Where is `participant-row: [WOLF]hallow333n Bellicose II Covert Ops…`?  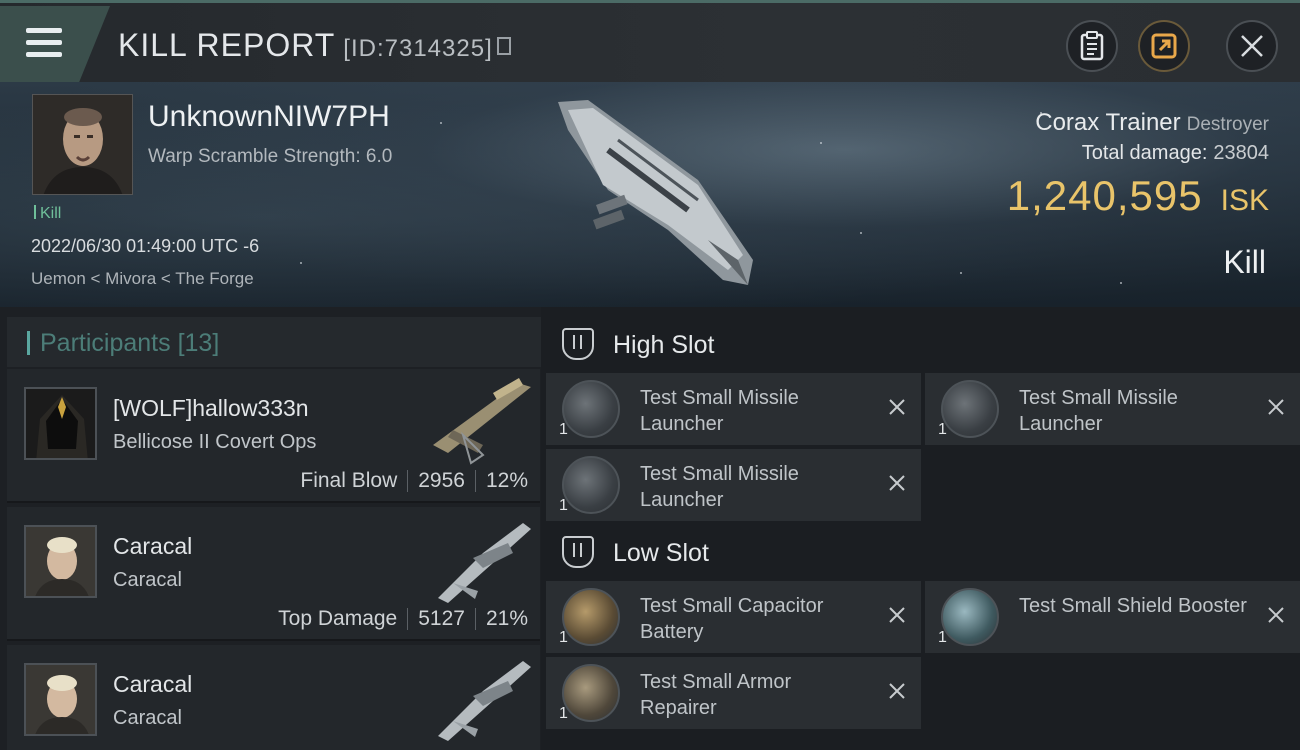
participant-row: [WOLF]hallow333n Bellicose II Covert Ops… is located at coordinates (273, 436).